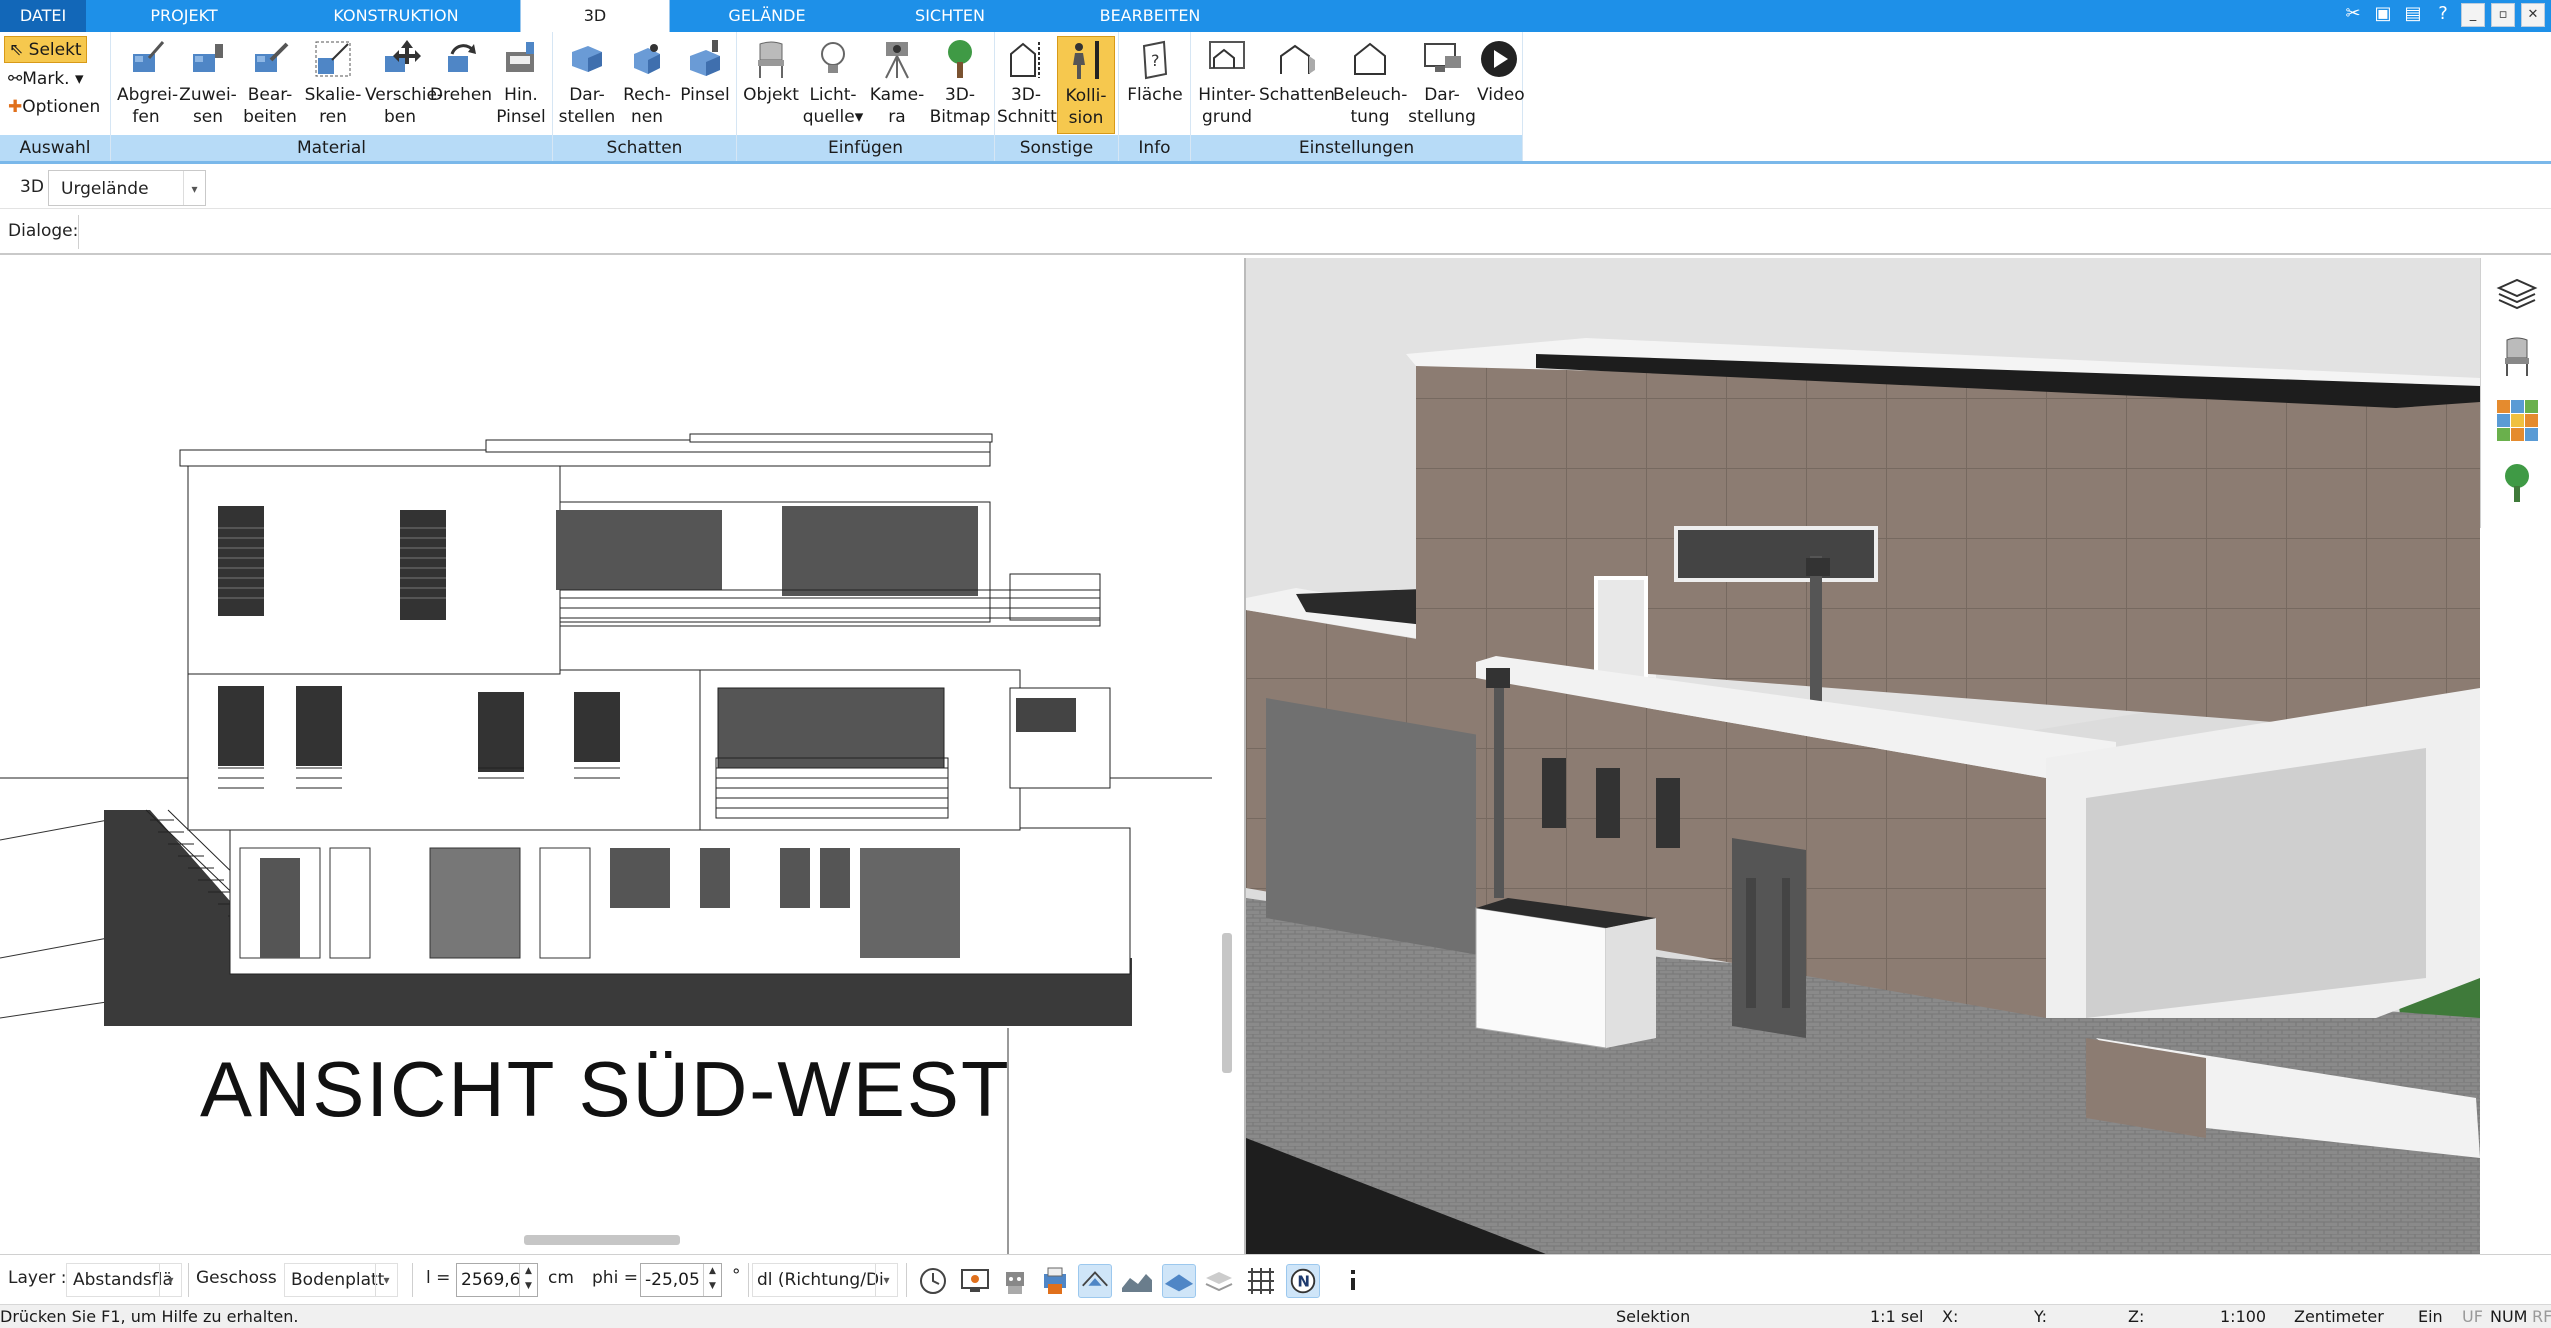  What do you see at coordinates (2503, 15) in the screenshot?
I see `maximize-button: ▫` at bounding box center [2503, 15].